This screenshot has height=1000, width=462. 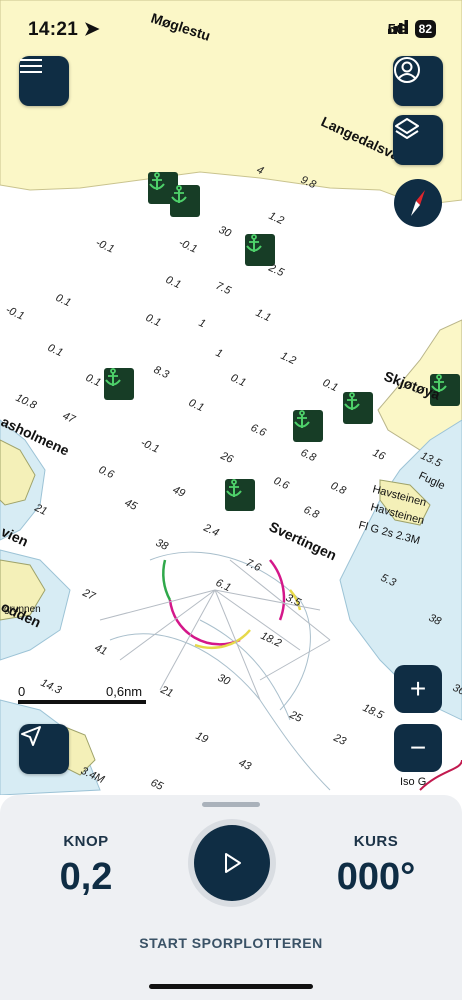 What do you see at coordinates (263, 315) in the screenshot?
I see `depth-sounding: 1.1` at bounding box center [263, 315].